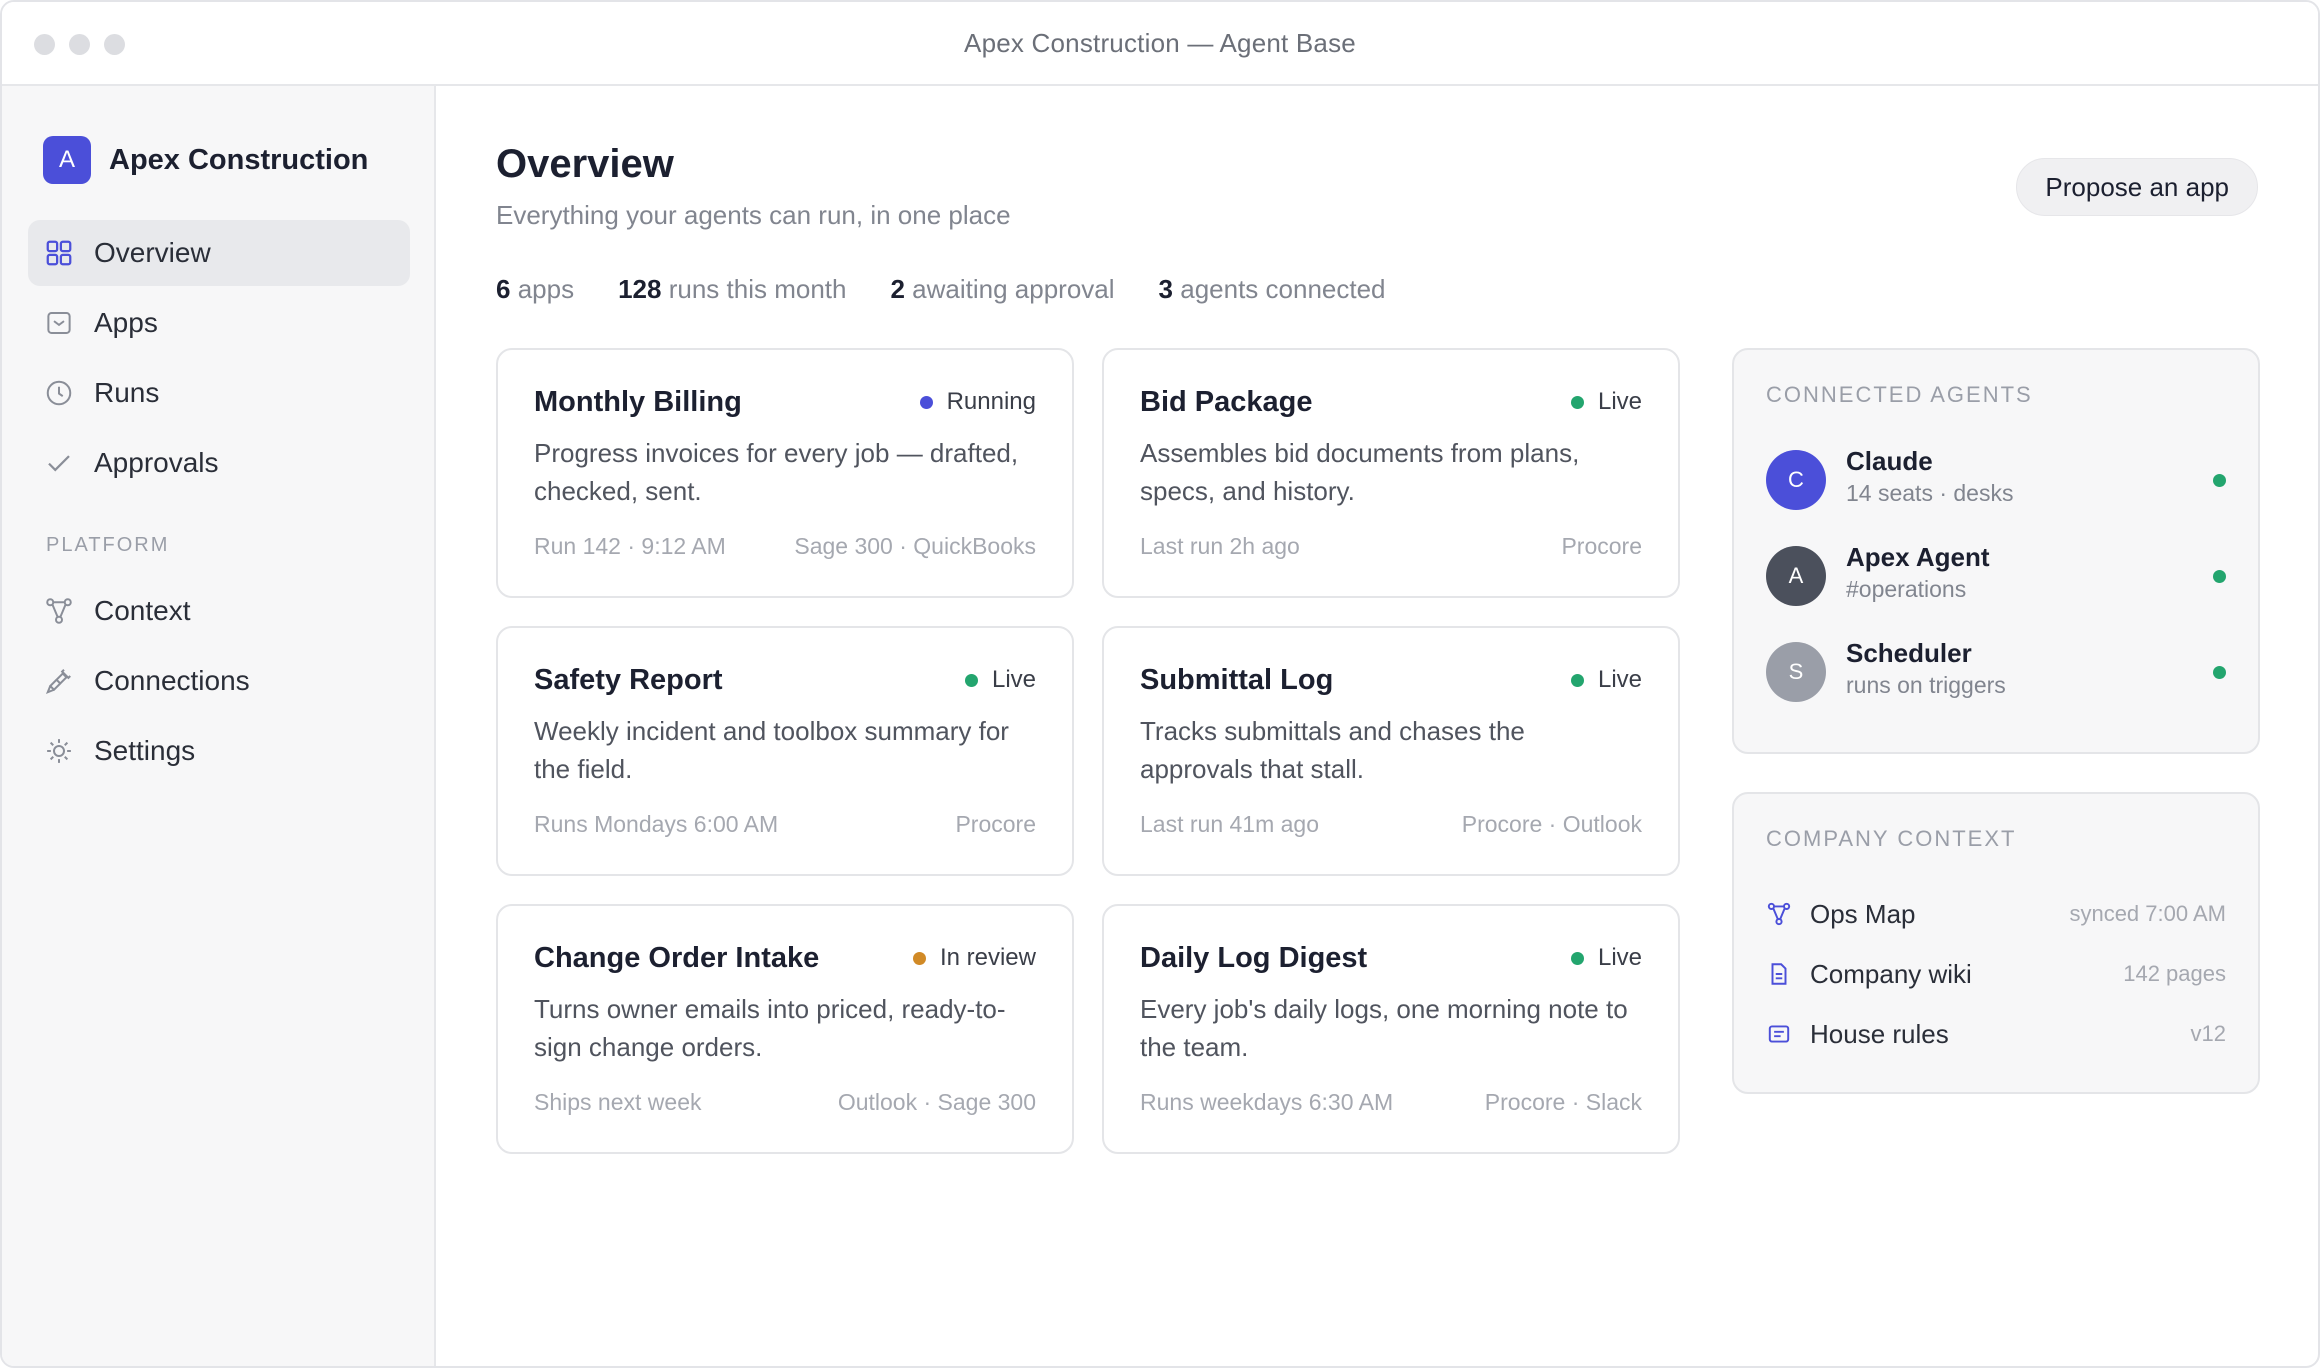 Image resolution: width=2320 pixels, height=1368 pixels. What do you see at coordinates (2147, 913) in the screenshot?
I see `context-item-meta: synced 7:00 AM` at bounding box center [2147, 913].